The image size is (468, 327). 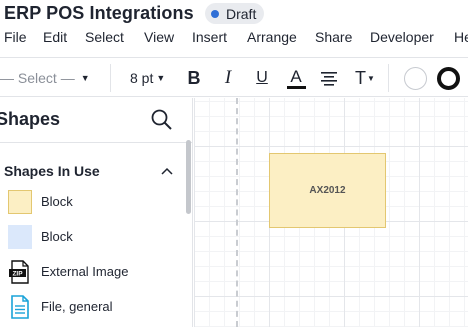 I want to click on text-style-glyph: T, so click(x=361, y=77).